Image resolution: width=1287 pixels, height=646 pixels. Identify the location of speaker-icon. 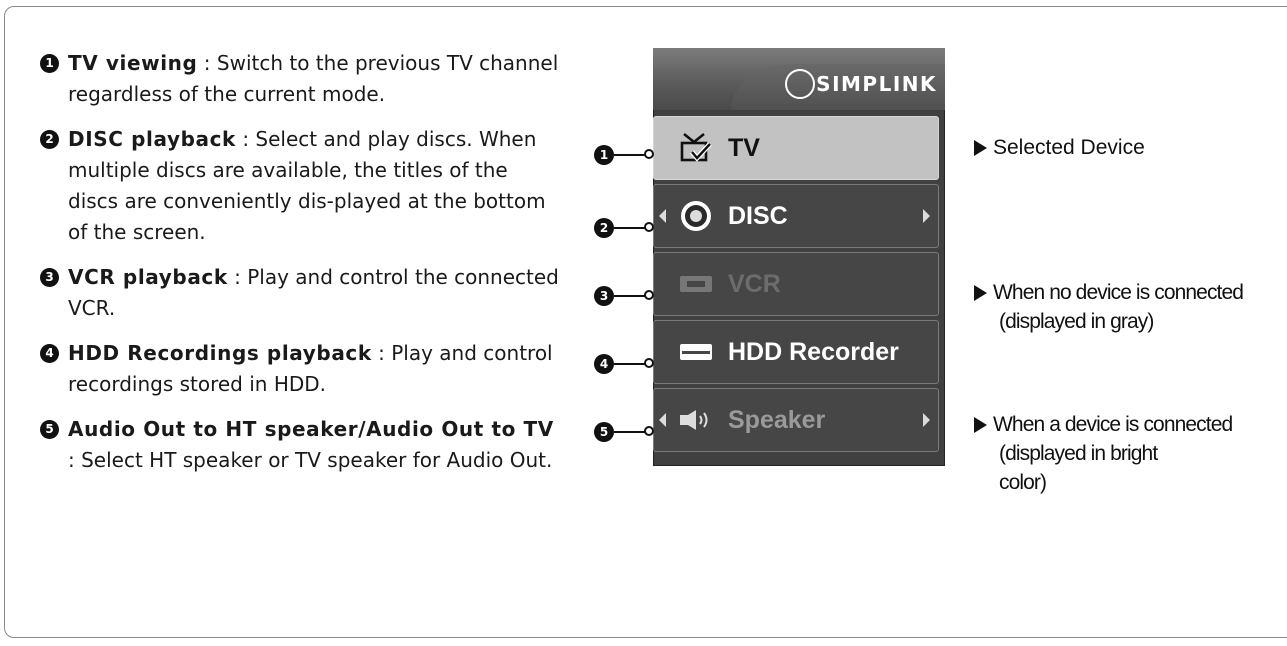
(696, 420).